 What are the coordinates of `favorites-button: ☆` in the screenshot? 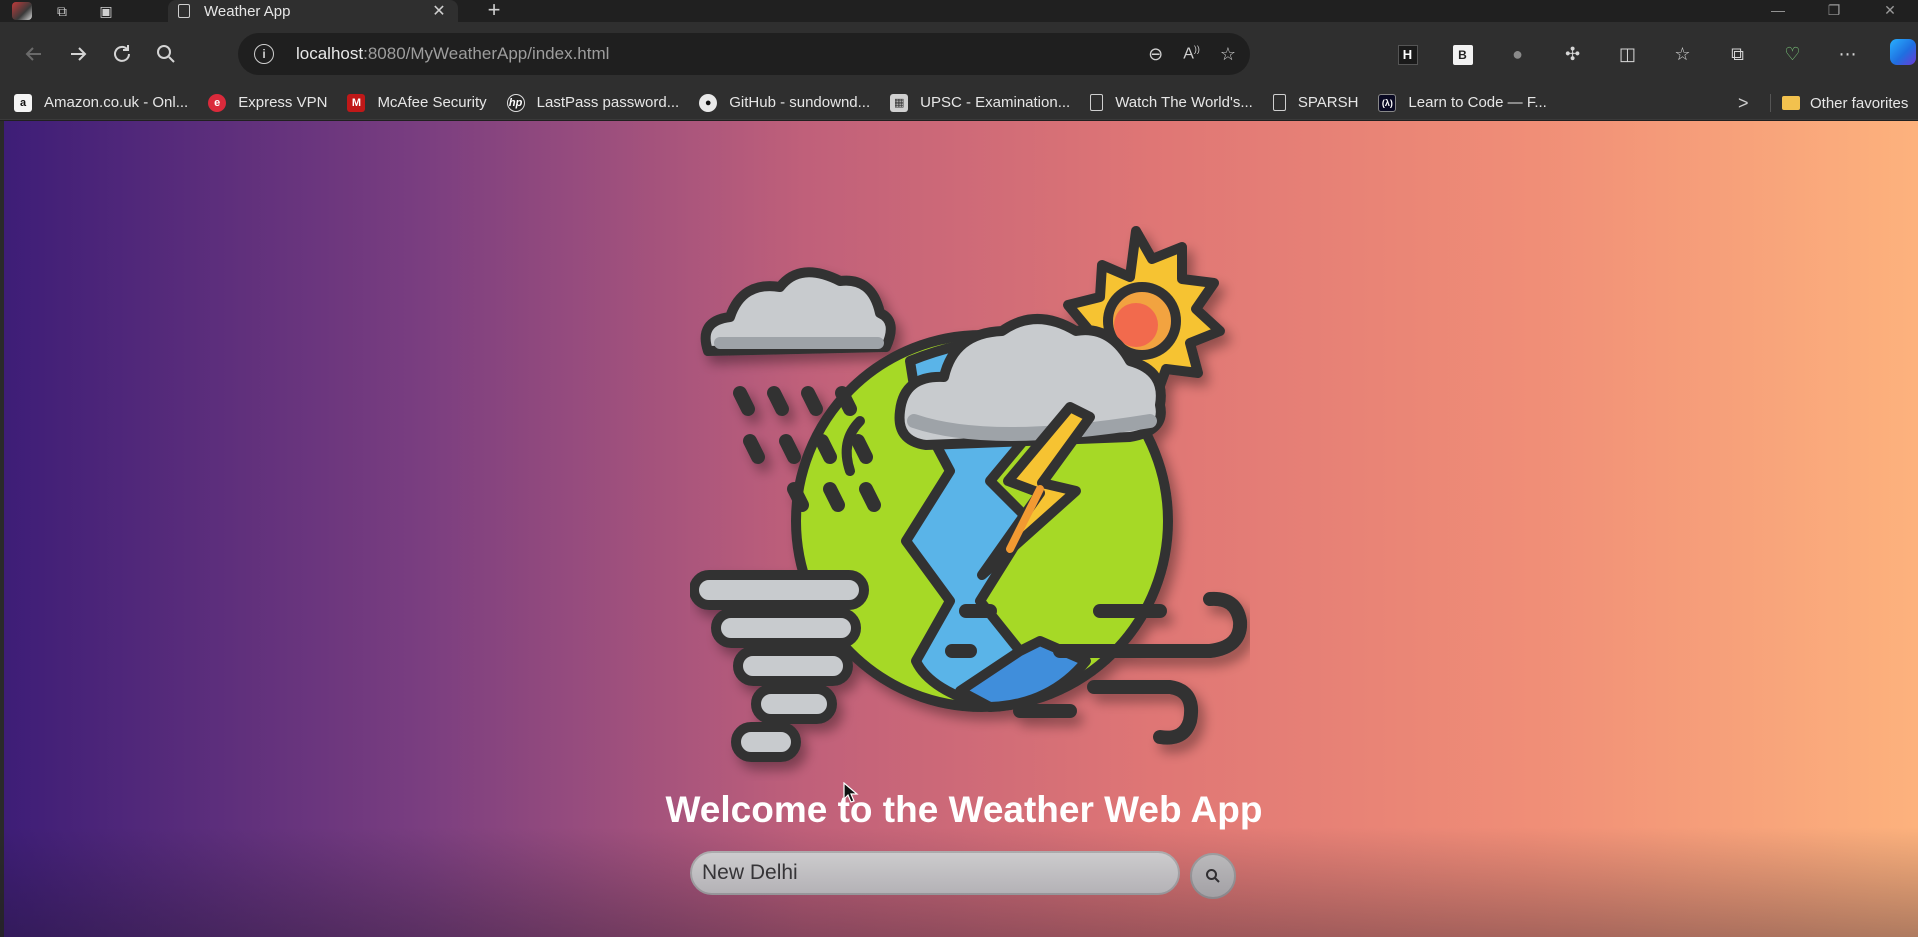 It's located at (1682, 54).